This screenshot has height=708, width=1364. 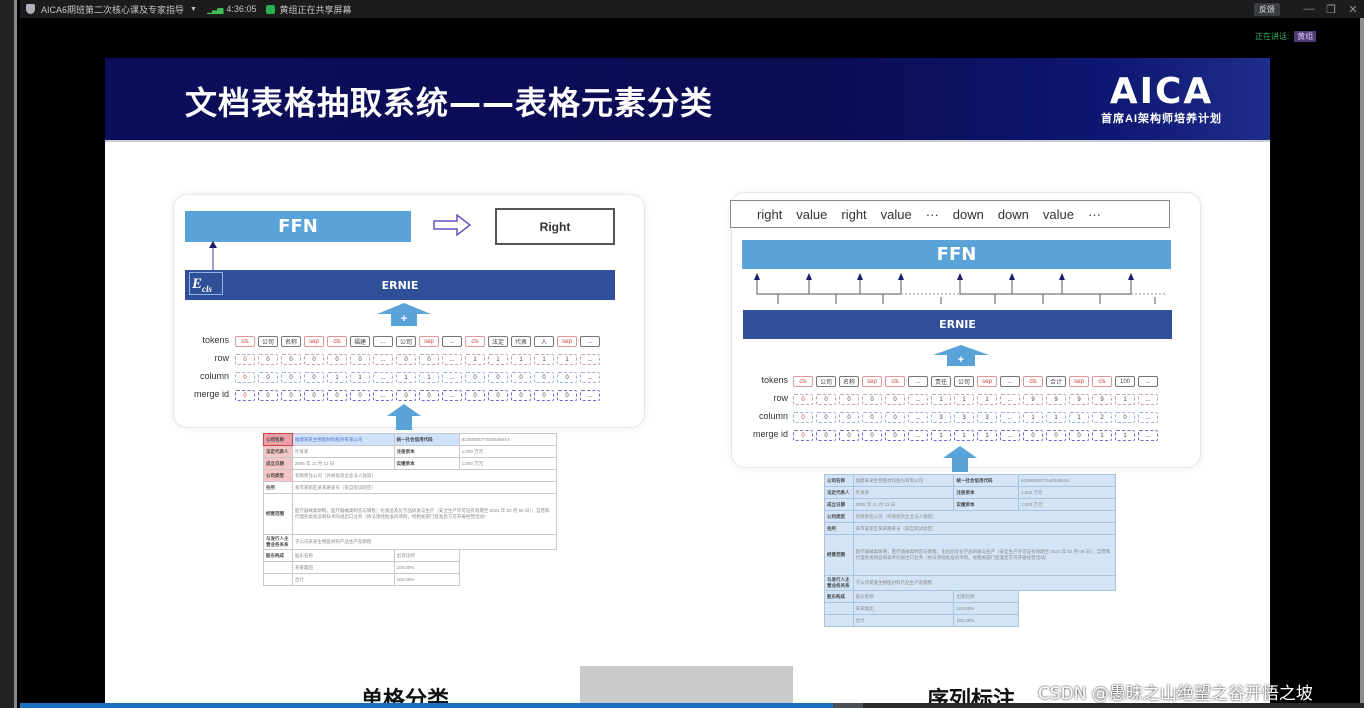 What do you see at coordinates (498, 341) in the screenshot?
I see `tokens-cell: 法定` at bounding box center [498, 341].